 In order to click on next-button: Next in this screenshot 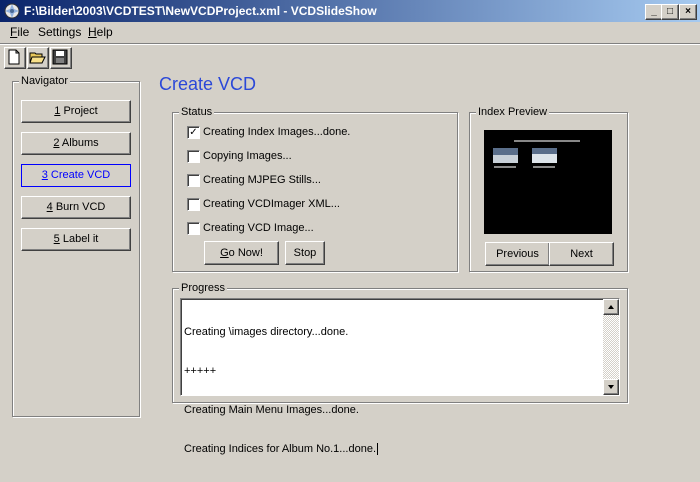, I will do `click(581, 254)`.